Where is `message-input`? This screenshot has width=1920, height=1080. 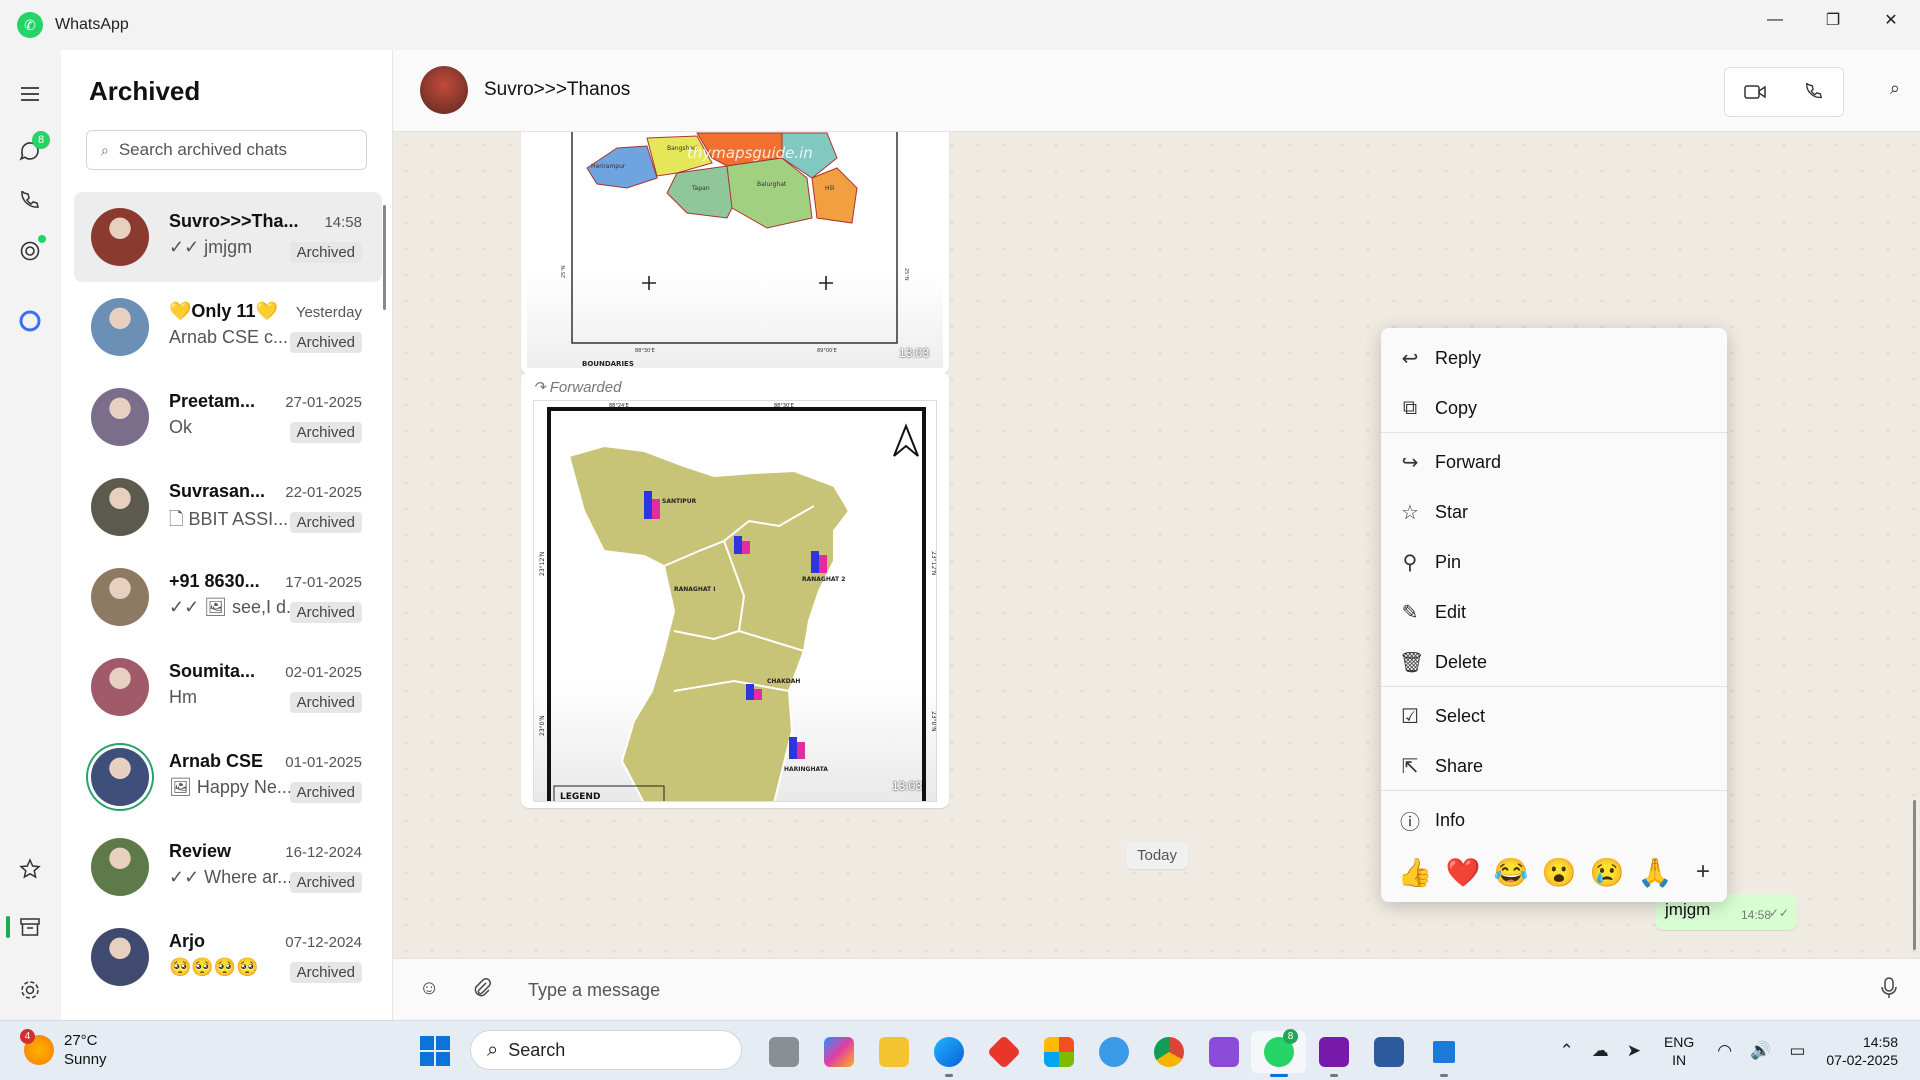 message-input is located at coordinates (1128, 990).